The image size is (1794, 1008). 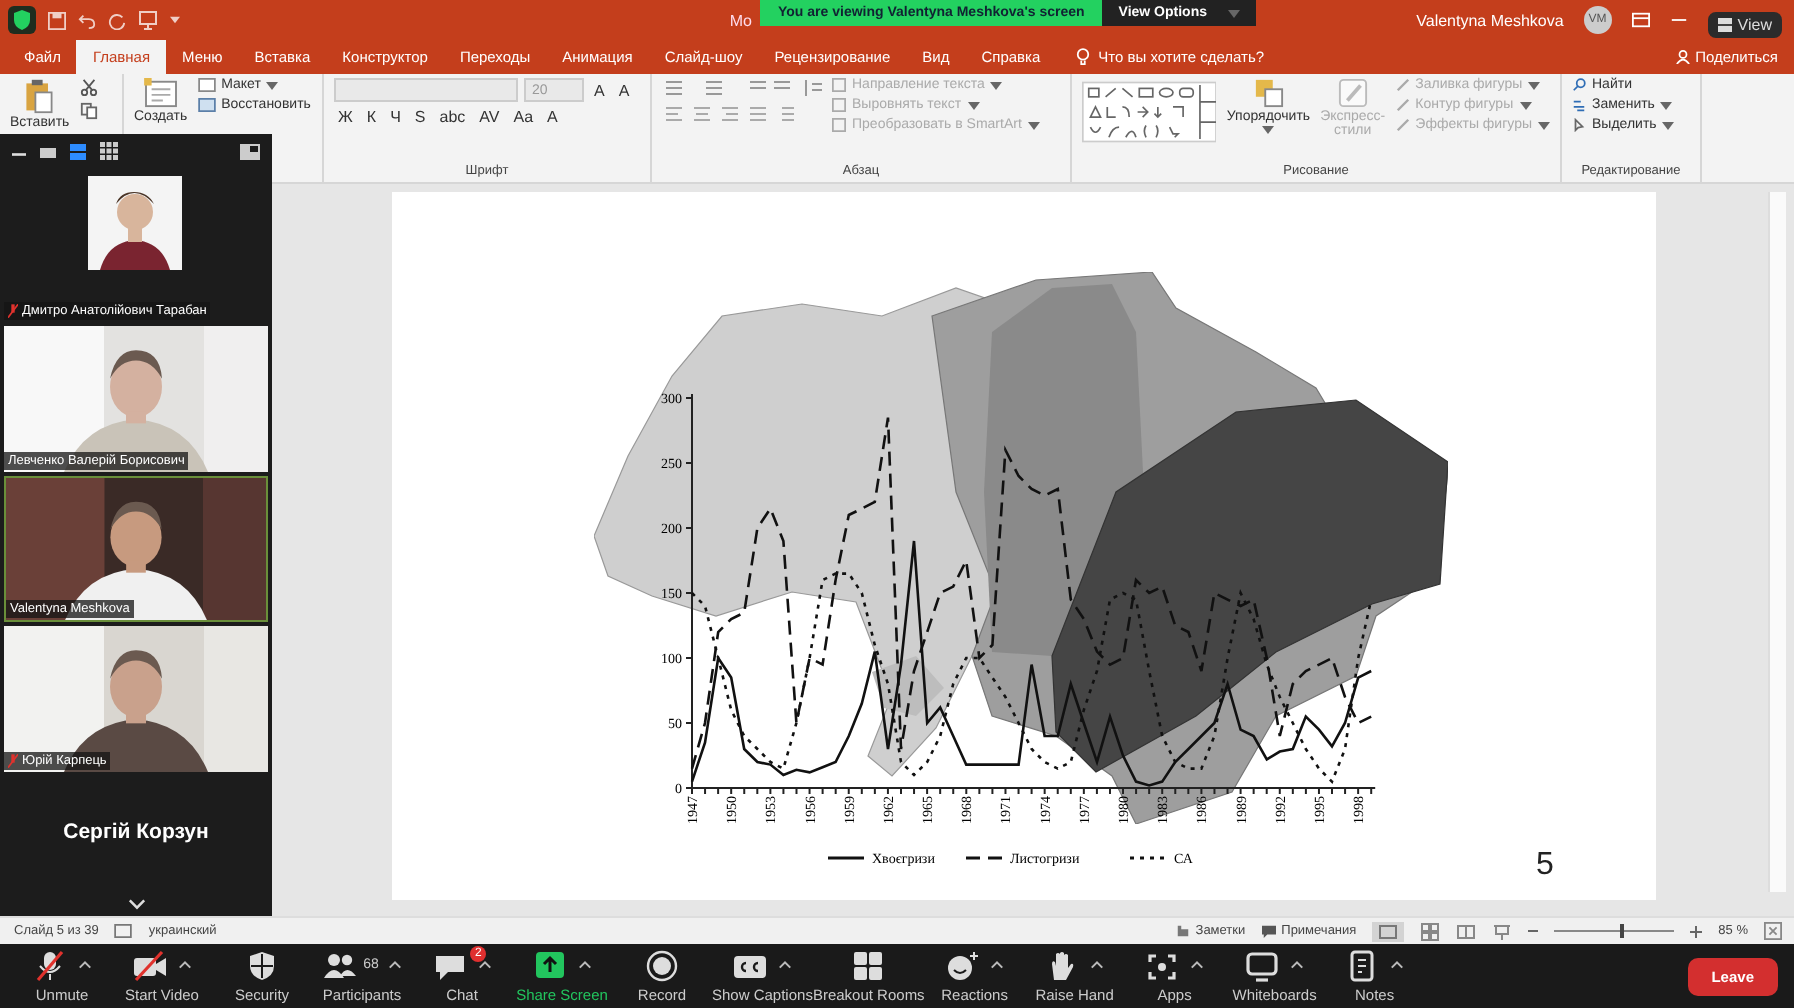 I want to click on font-format-button: S, so click(x=420, y=117).